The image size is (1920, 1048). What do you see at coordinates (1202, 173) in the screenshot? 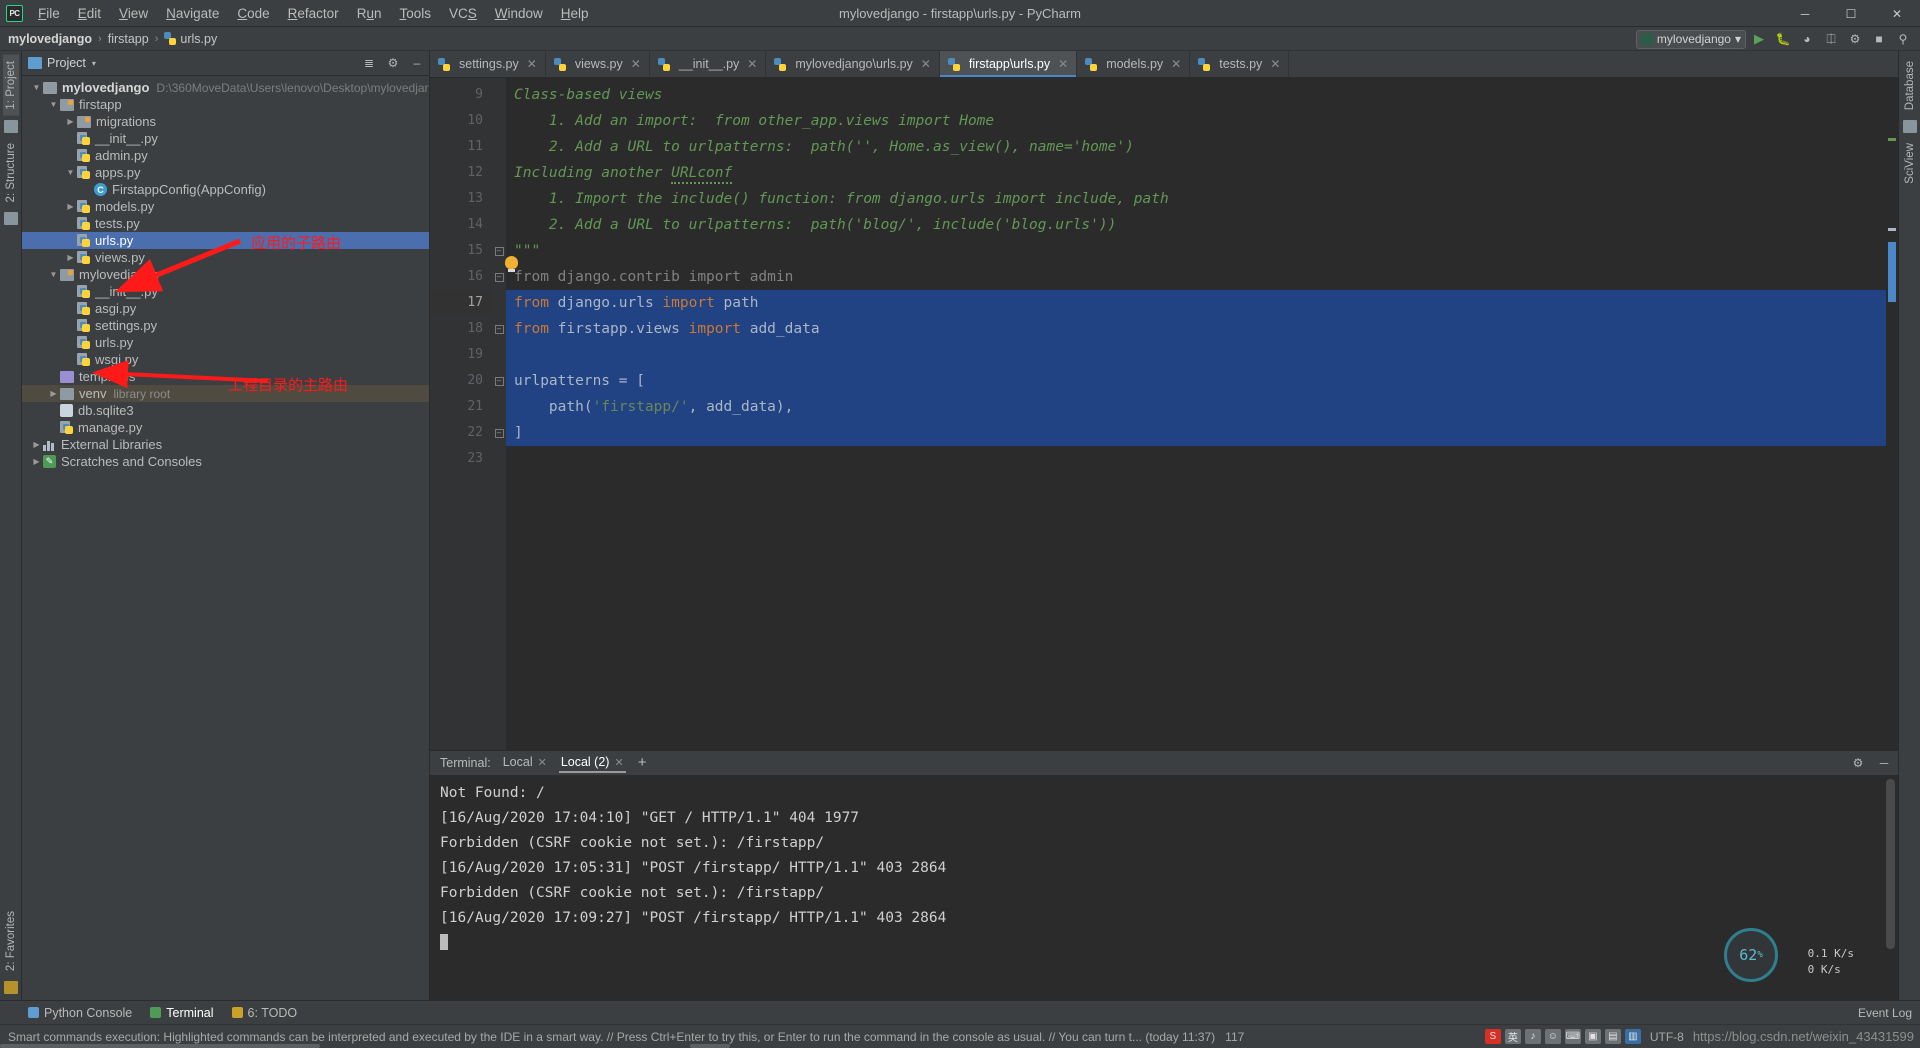
I see `code-line: Including another URLconf` at bounding box center [1202, 173].